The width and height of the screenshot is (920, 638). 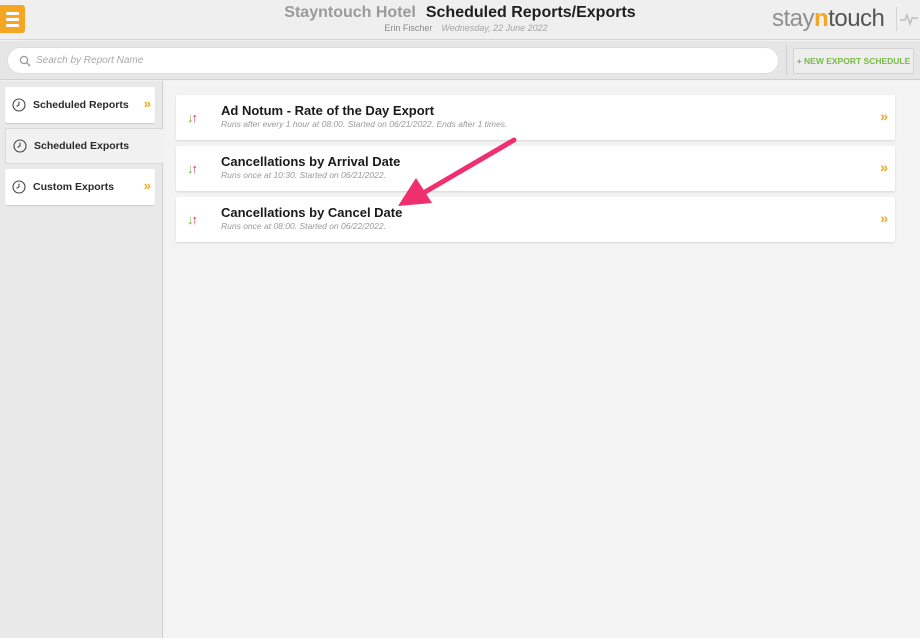 I want to click on report-title: Cancellations by Cancel Date, so click(x=312, y=212).